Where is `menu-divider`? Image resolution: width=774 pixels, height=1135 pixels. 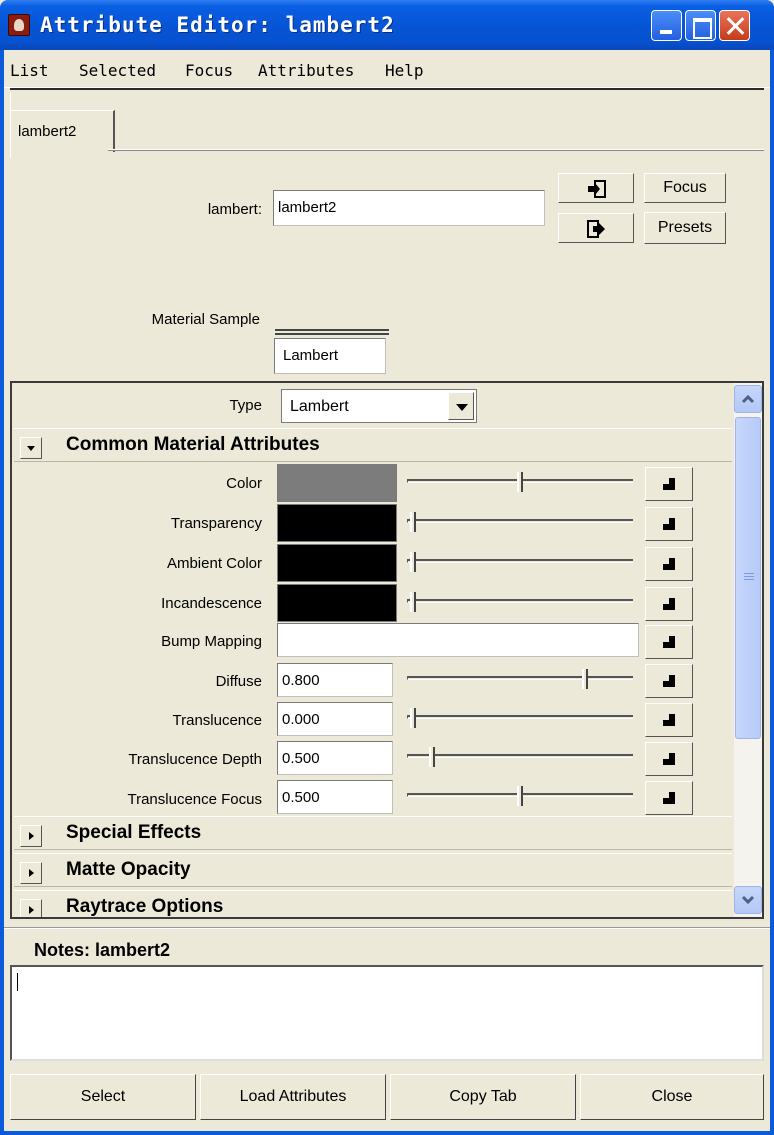 menu-divider is located at coordinates (387, 89).